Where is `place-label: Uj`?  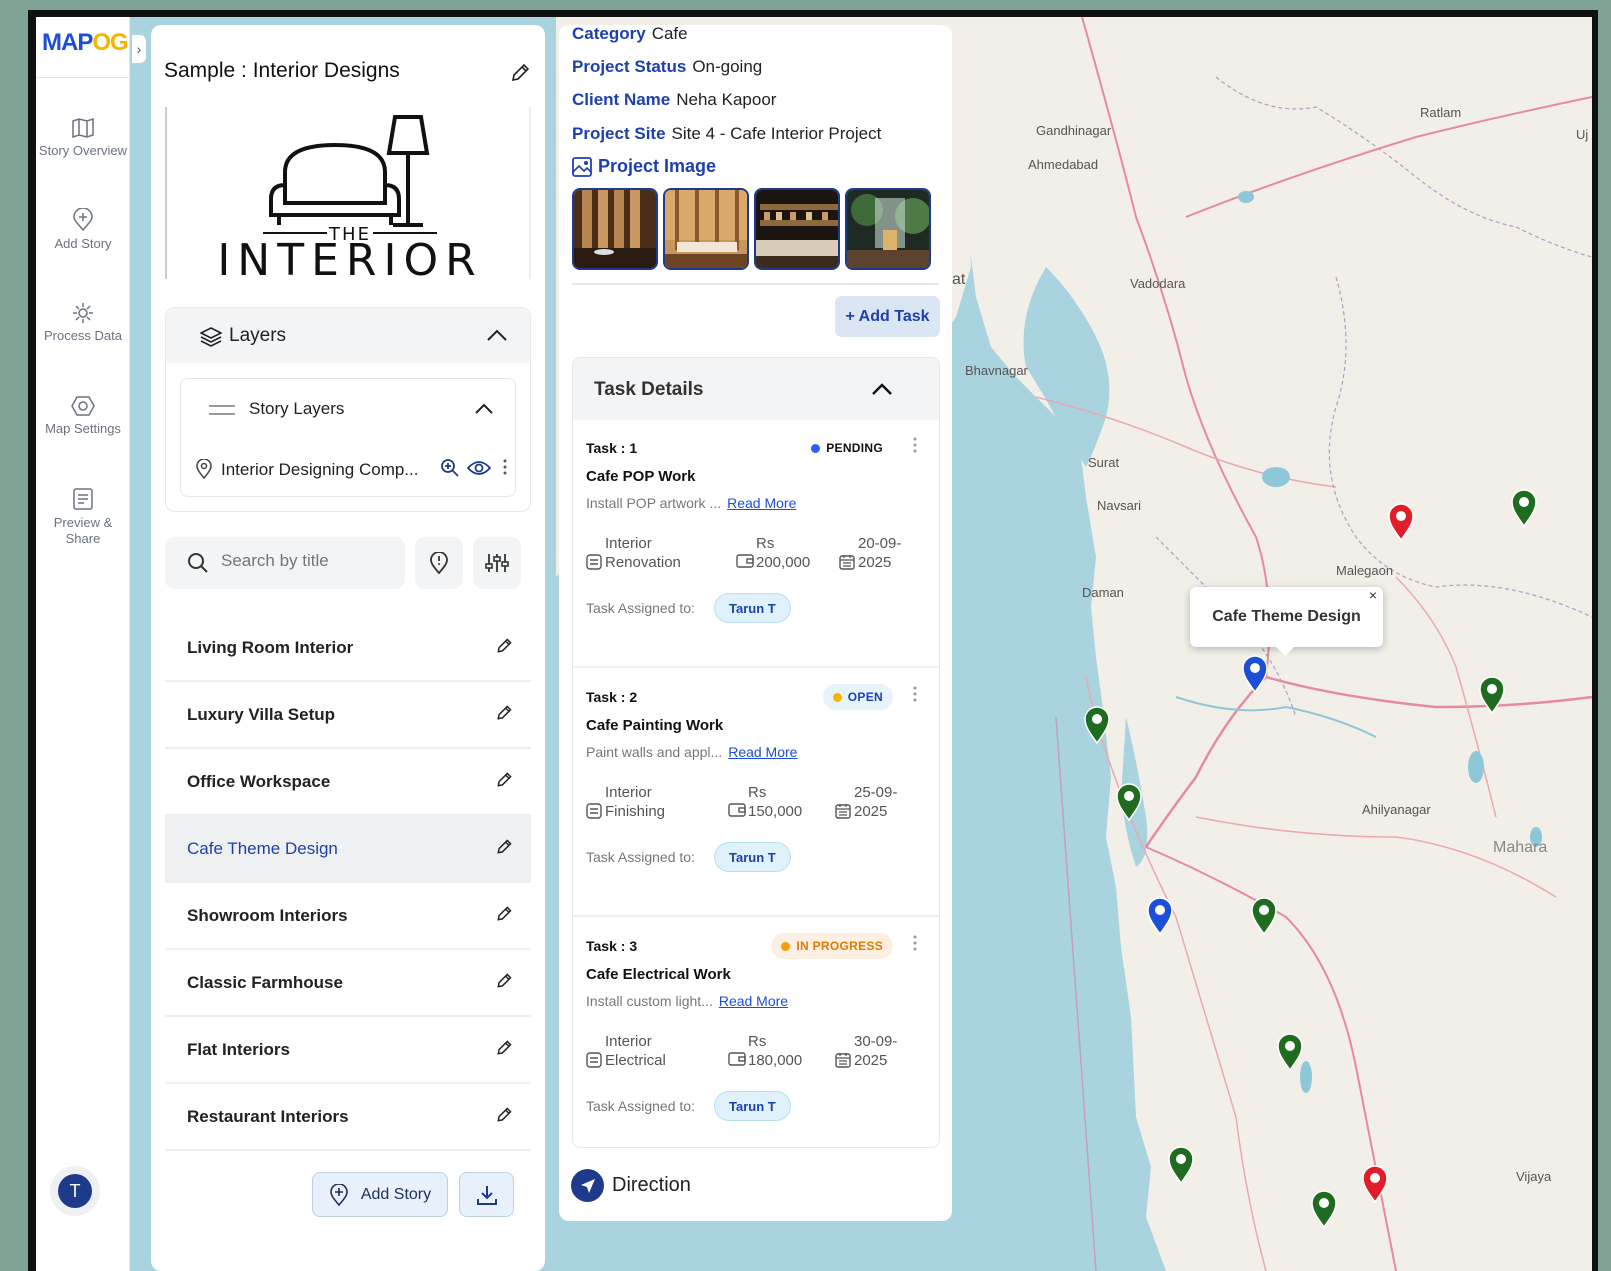
place-label: Uj is located at coordinates (1582, 134).